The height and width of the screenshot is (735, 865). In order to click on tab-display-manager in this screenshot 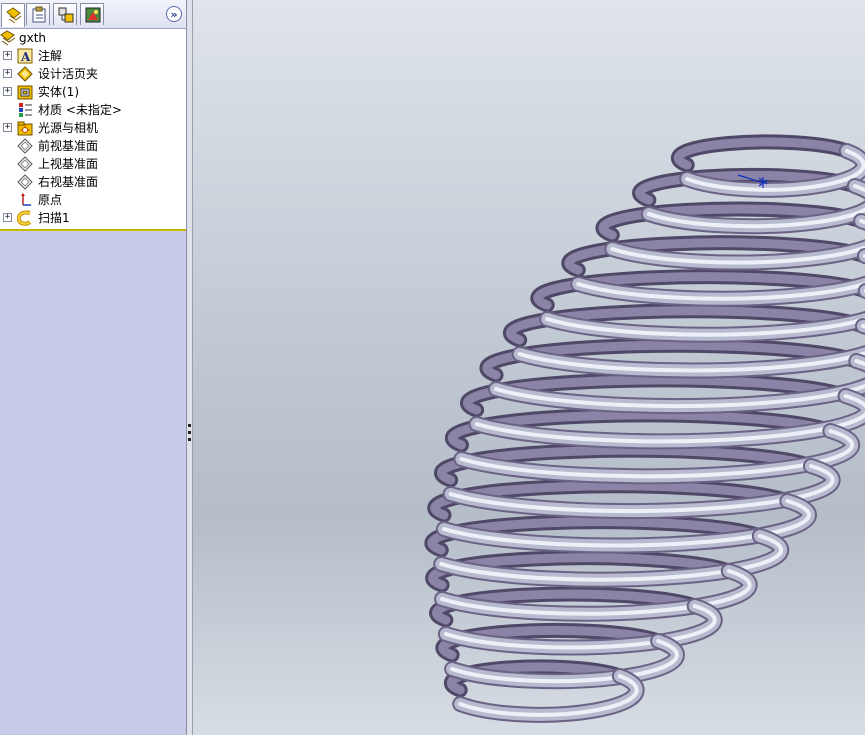, I will do `click(92, 14)`.